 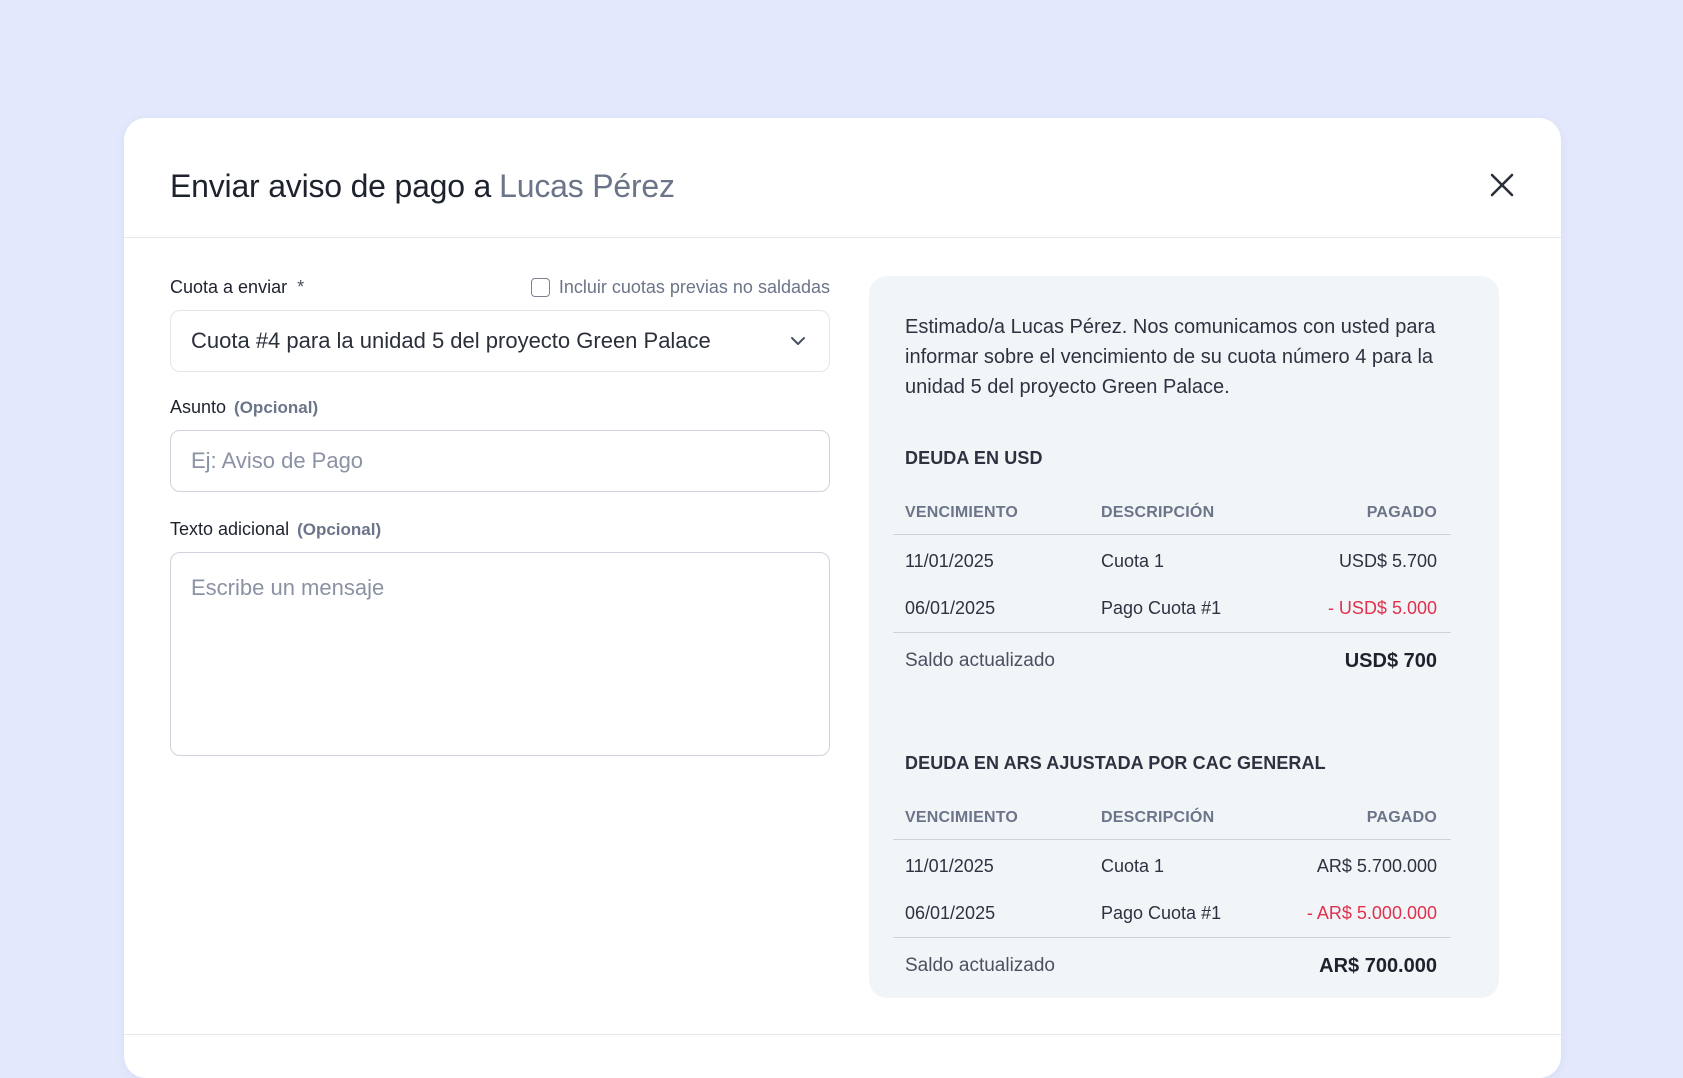 What do you see at coordinates (1378, 965) in the screenshot?
I see `balance-value: AR$ 700.000` at bounding box center [1378, 965].